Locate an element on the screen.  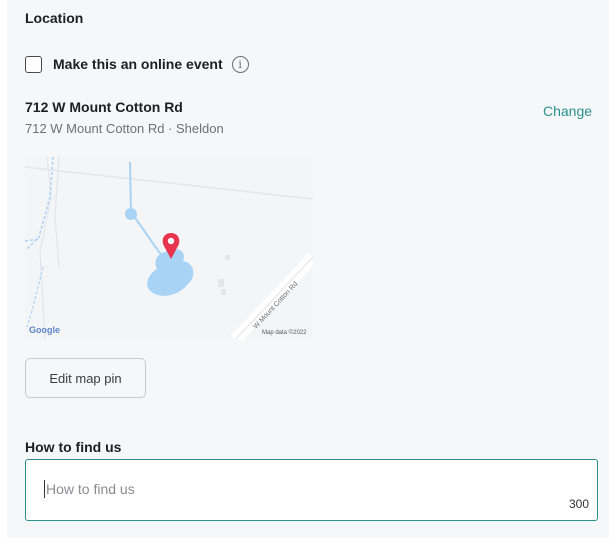
char-counter: 300 is located at coordinates (578, 504).